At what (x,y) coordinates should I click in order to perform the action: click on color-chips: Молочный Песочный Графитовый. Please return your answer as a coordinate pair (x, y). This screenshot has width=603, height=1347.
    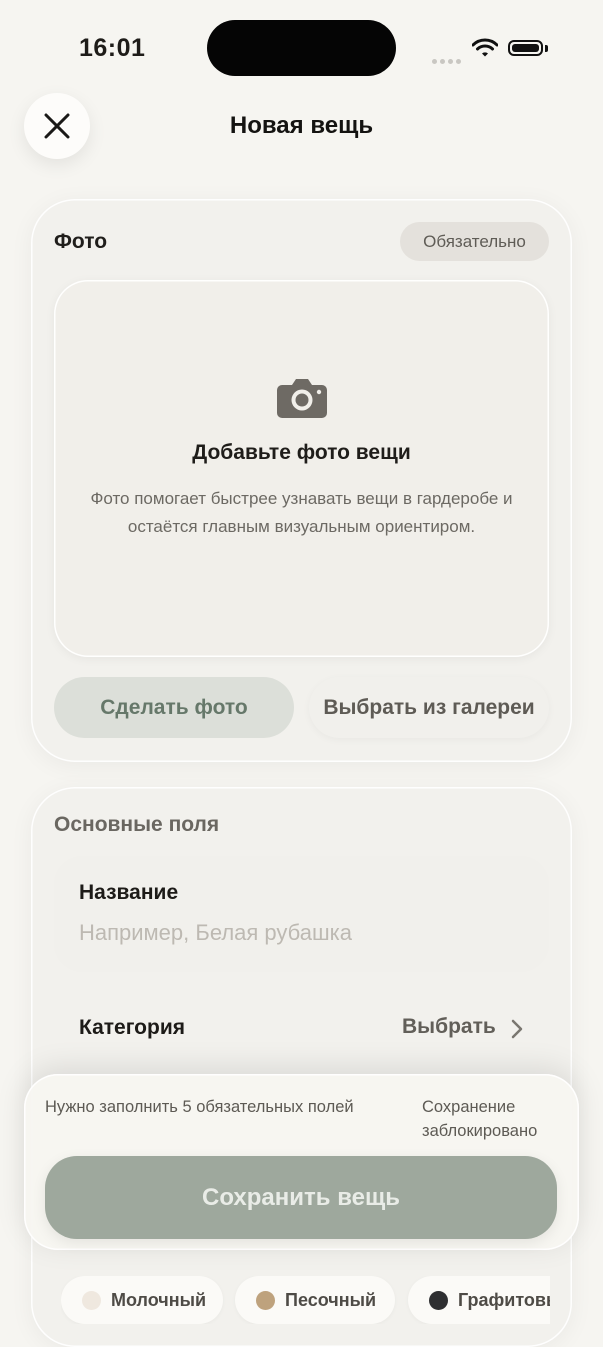
    Looking at the image, I should click on (305, 1300).